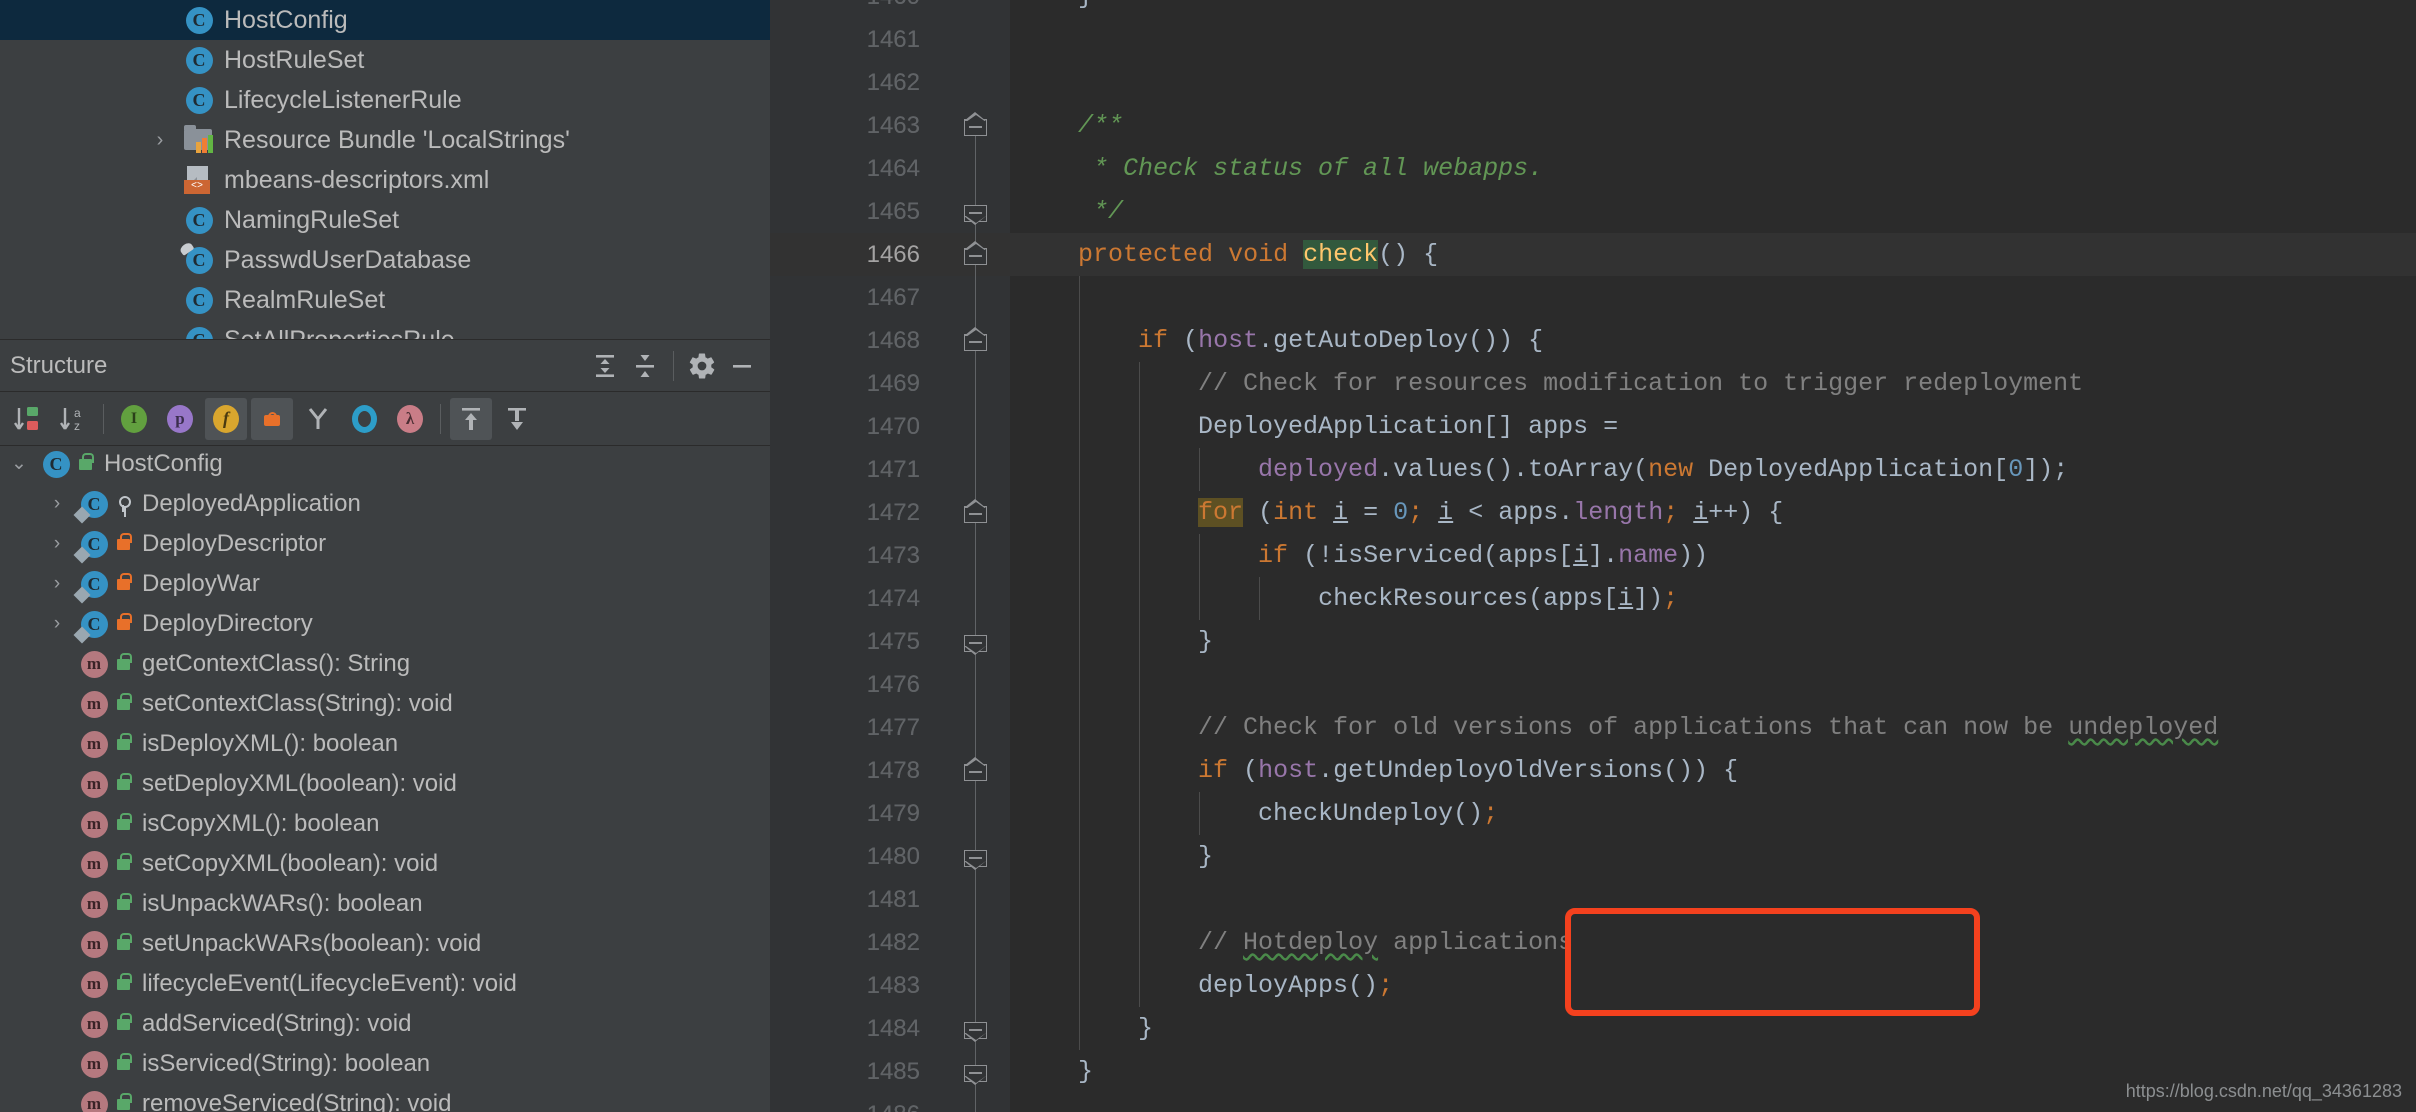 The width and height of the screenshot is (2416, 1112). Describe the element at coordinates (385, 664) in the screenshot. I see `structure-tree-item: m getContextClass(): String` at that location.